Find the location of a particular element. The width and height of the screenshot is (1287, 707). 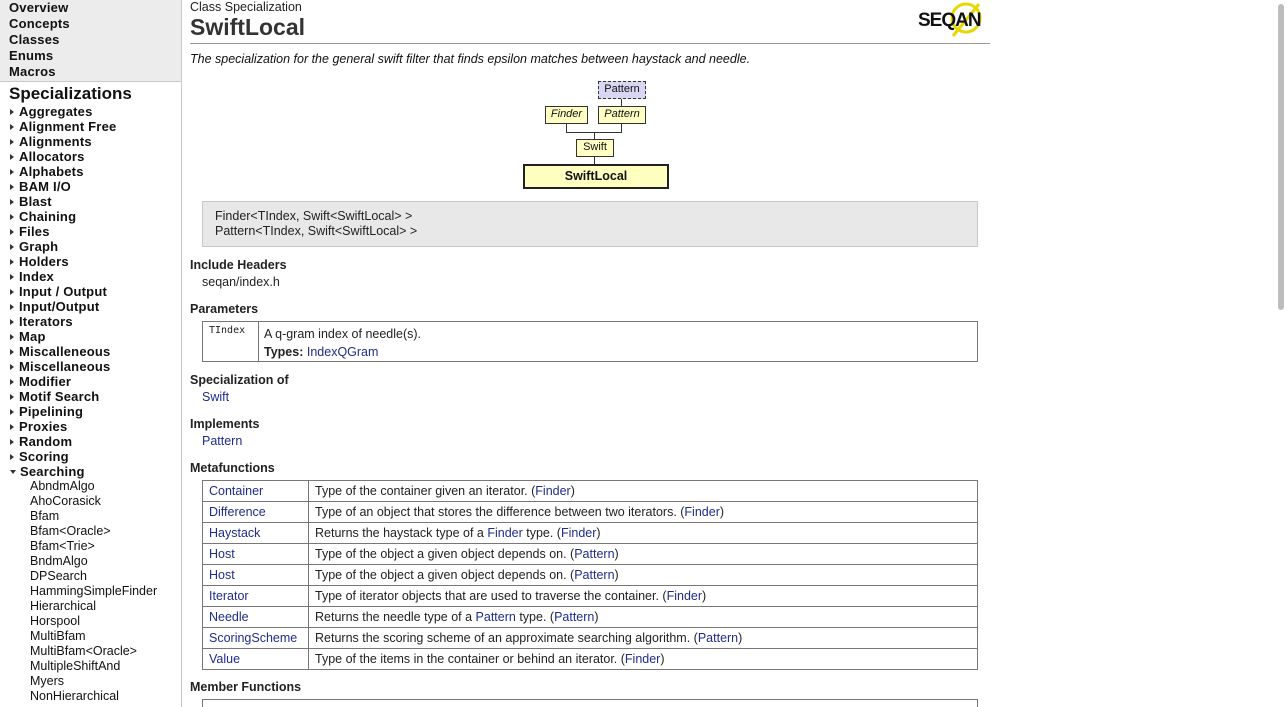

sidebar-subitem: MultiBfam is located at coordinates (105, 636).